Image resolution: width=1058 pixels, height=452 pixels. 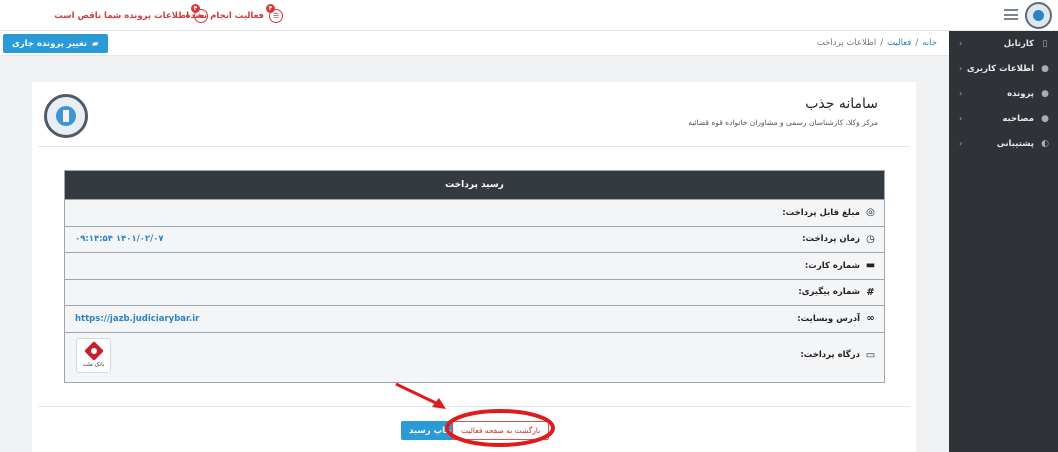 I want to click on check-circle-icon: ◎, so click(x=870, y=213).